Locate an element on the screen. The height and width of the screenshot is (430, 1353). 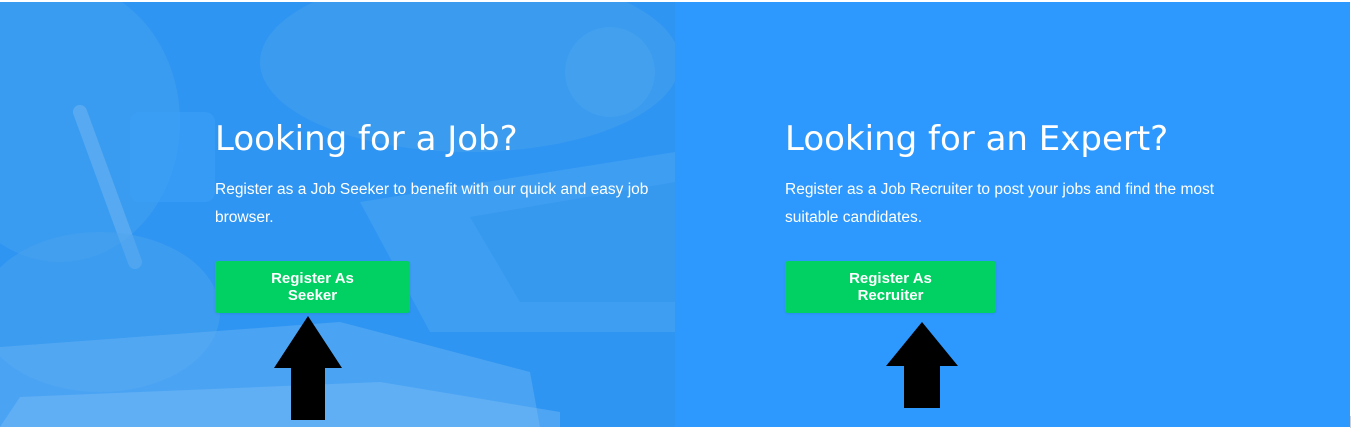
scrollbar-hint is located at coordinates (1350, 422).